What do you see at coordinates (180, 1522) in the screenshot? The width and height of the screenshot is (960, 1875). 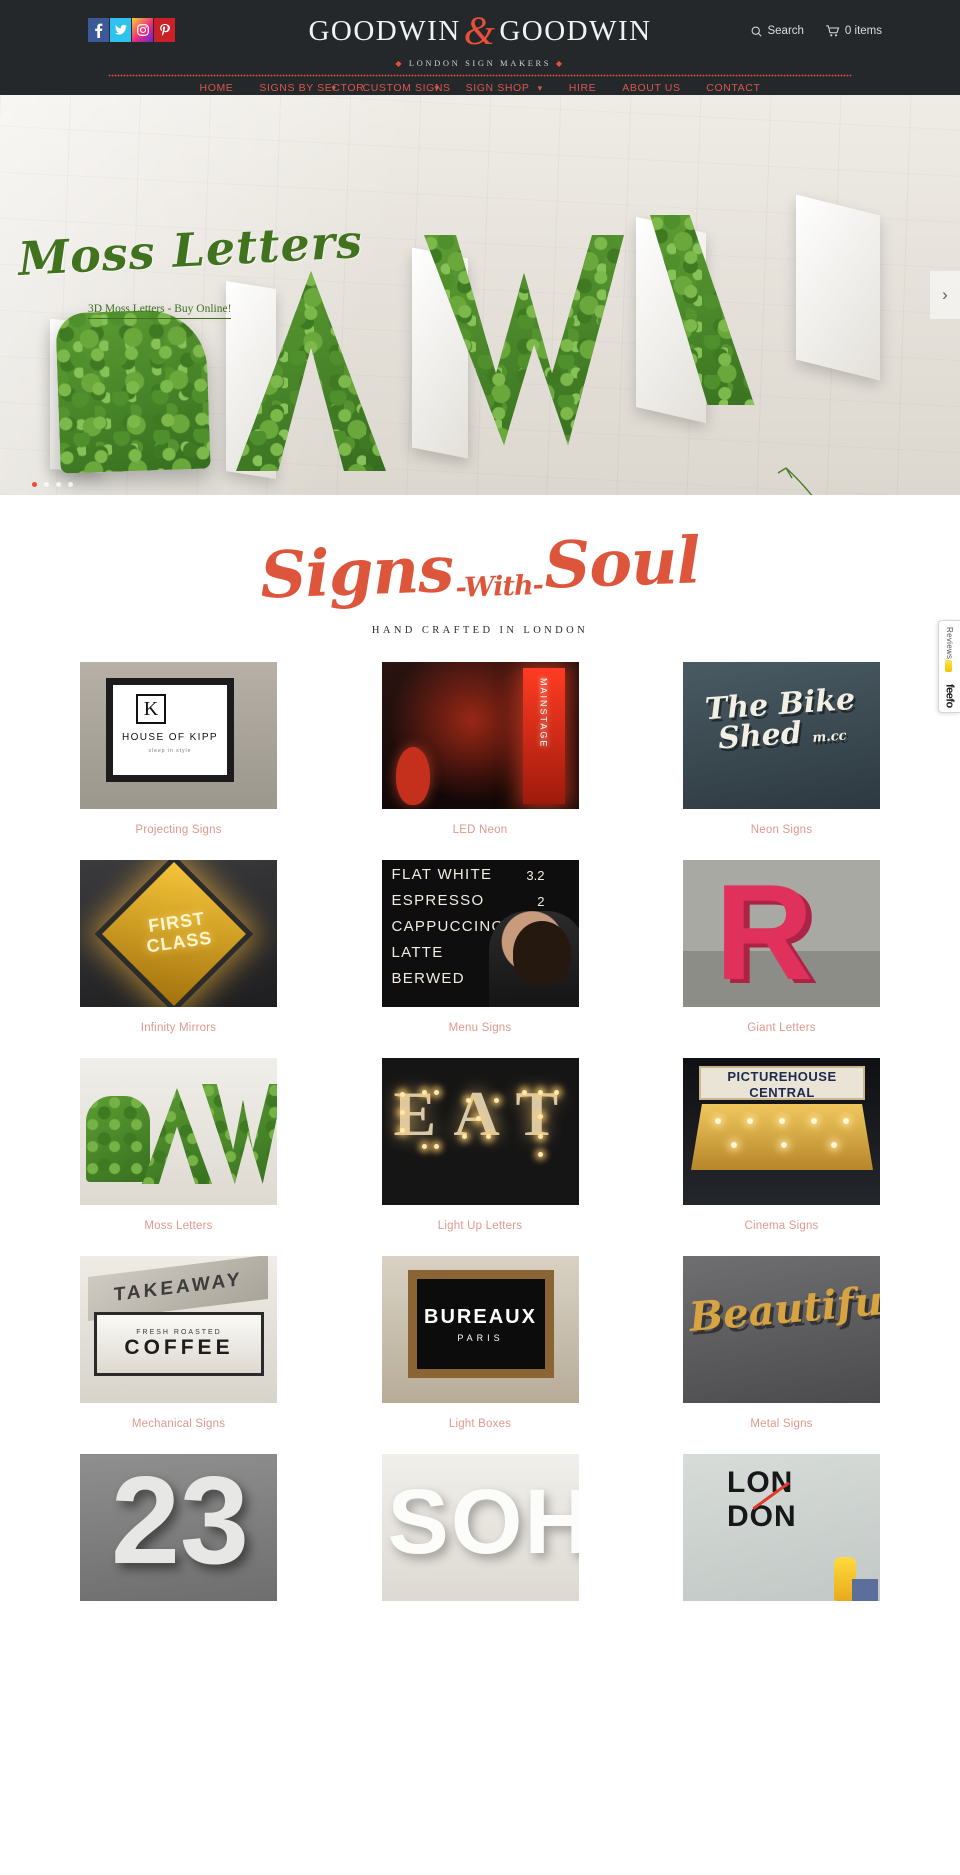 I see `thumb-sign-text: 23` at bounding box center [180, 1522].